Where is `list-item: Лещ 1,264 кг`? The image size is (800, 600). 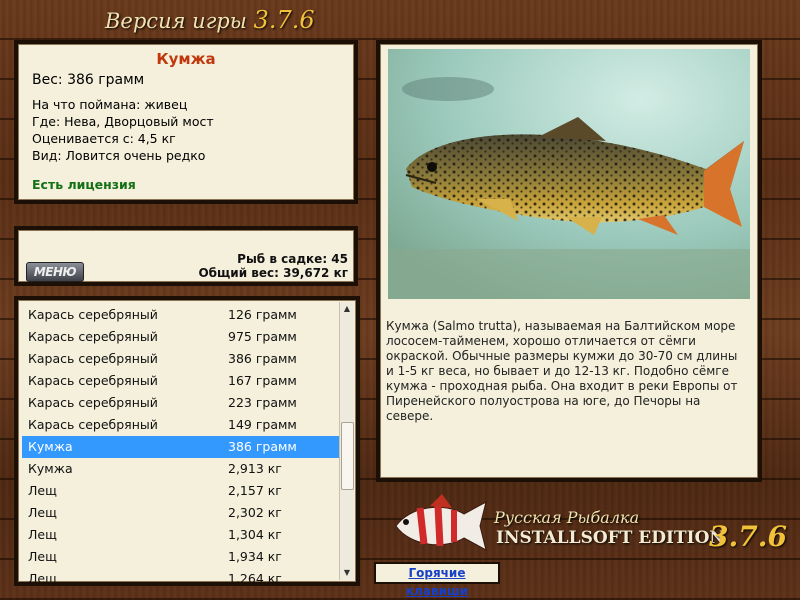
list-item: Лещ 1,264 кг is located at coordinates (180, 577).